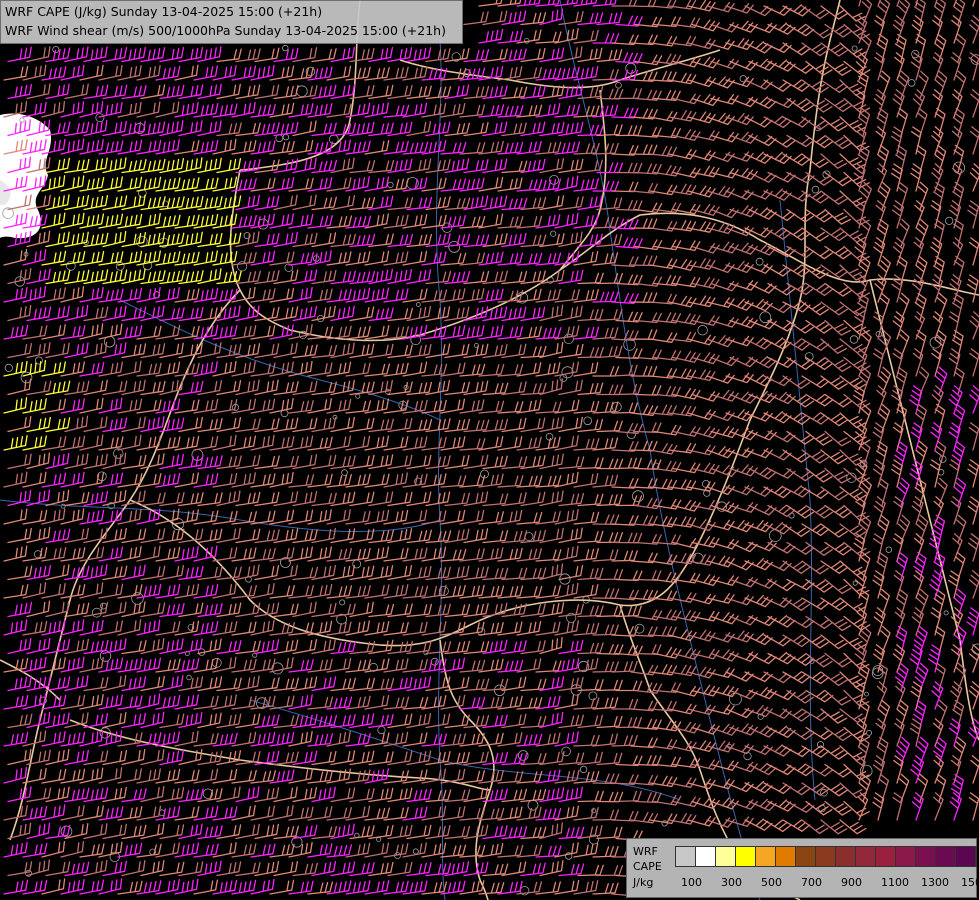 This screenshot has width=979, height=900. What do you see at coordinates (691, 882) in the screenshot?
I see `legend-tick-label: 100` at bounding box center [691, 882].